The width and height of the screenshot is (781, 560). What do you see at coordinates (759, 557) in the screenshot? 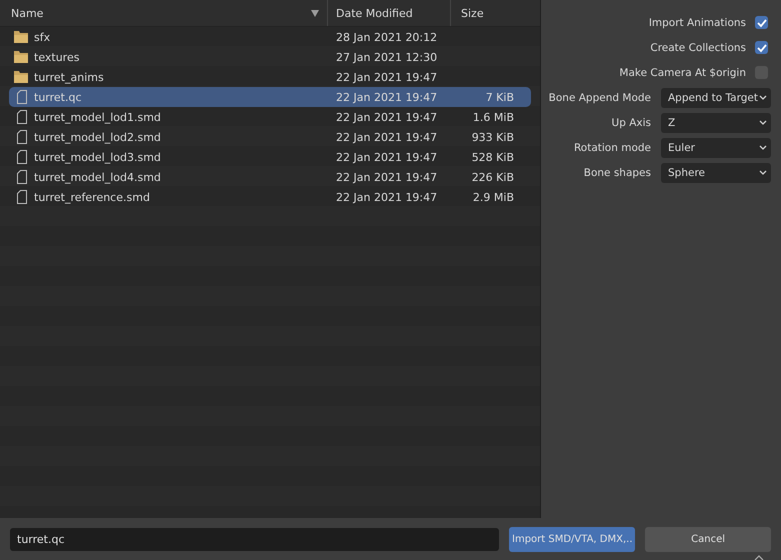
I see `chevron-up-icon` at bounding box center [759, 557].